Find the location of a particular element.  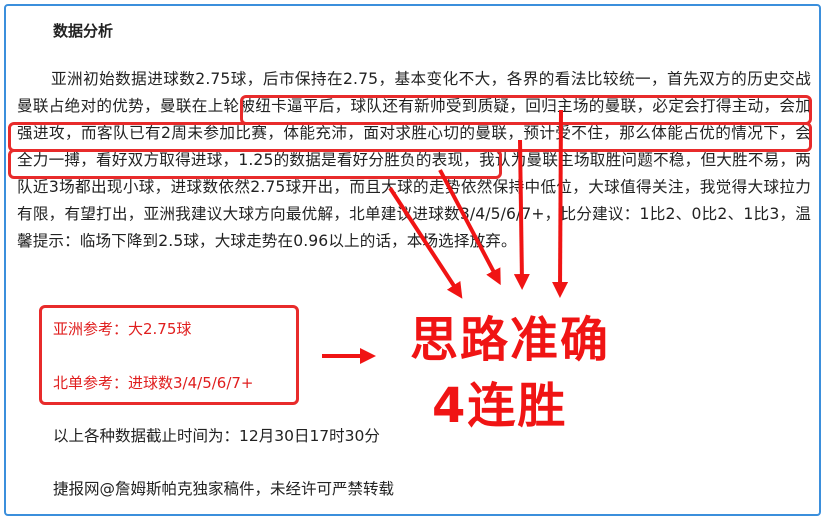

overlay-streak: 4连胜 is located at coordinates (500, 406).